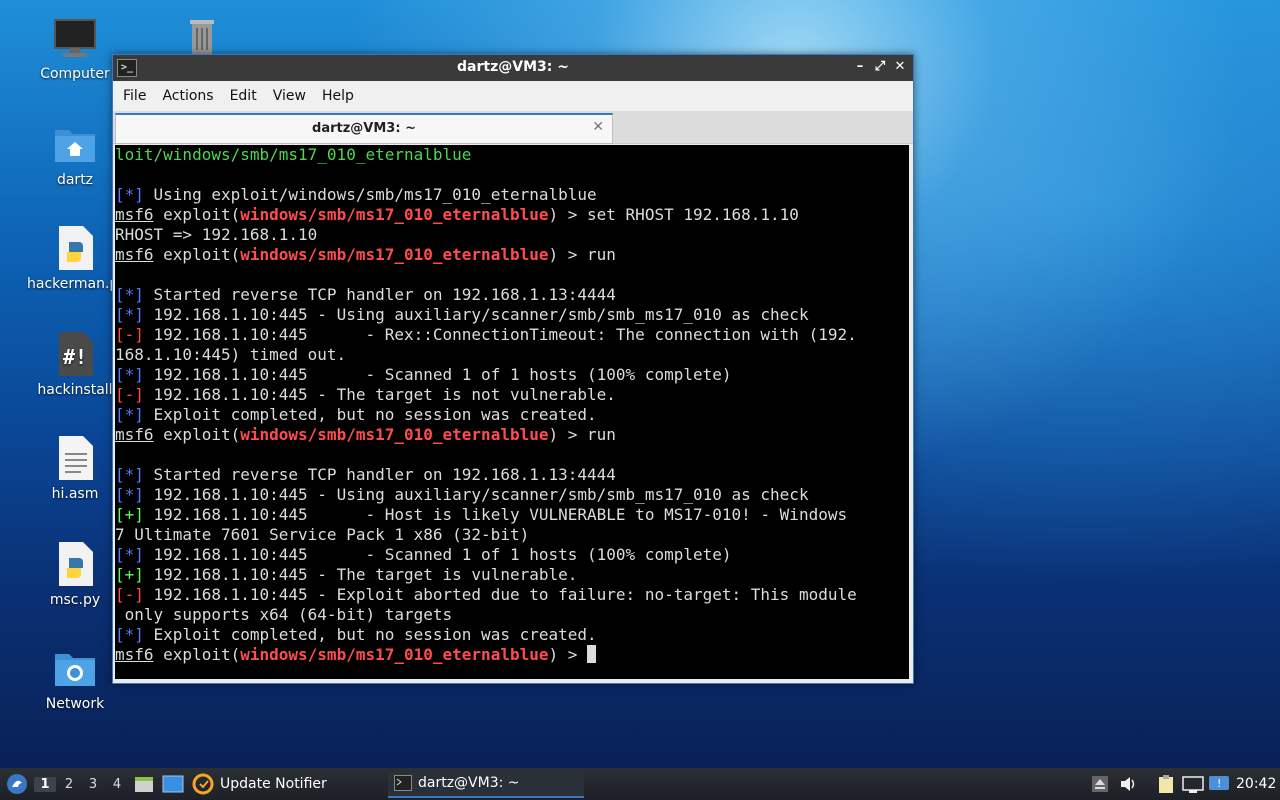 The image size is (1280, 800). What do you see at coordinates (75, 38) in the screenshot?
I see `monitor-icon` at bounding box center [75, 38].